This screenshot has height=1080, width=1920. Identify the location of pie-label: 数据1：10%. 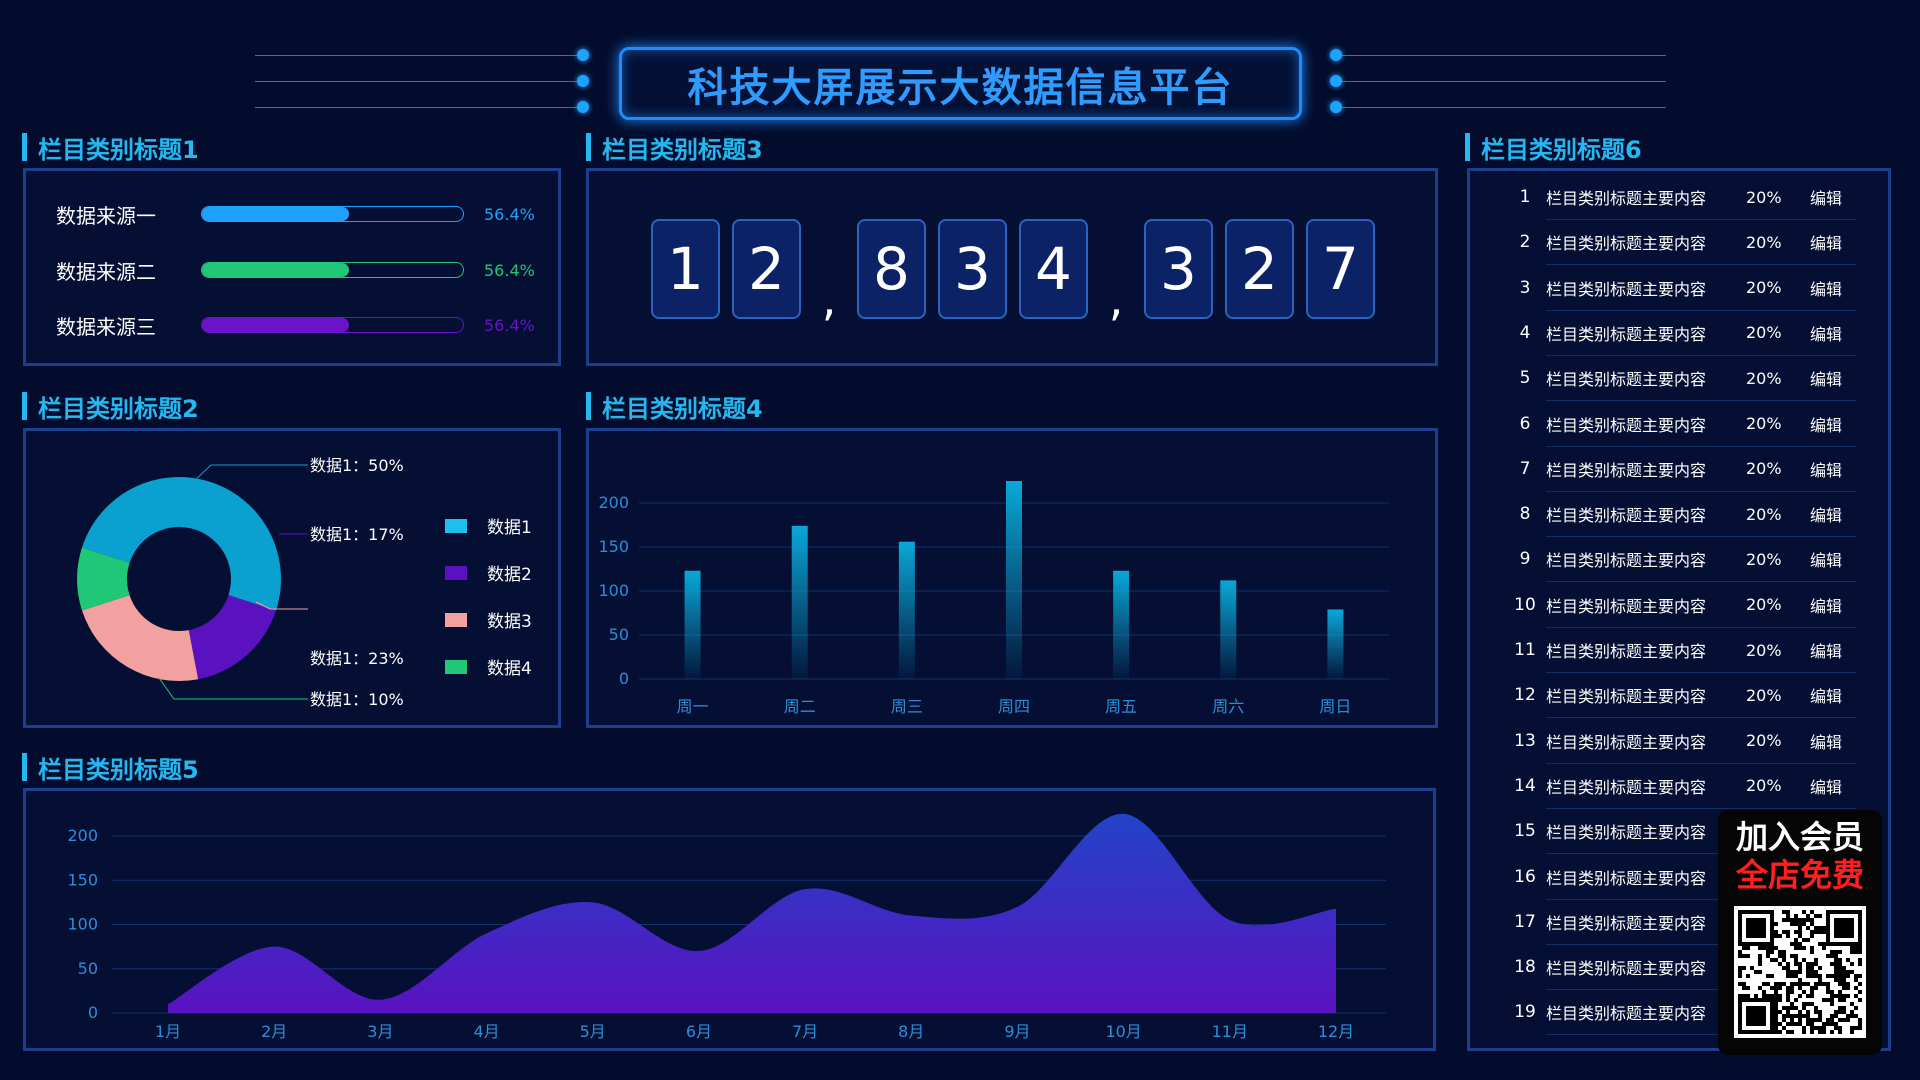
(357, 699).